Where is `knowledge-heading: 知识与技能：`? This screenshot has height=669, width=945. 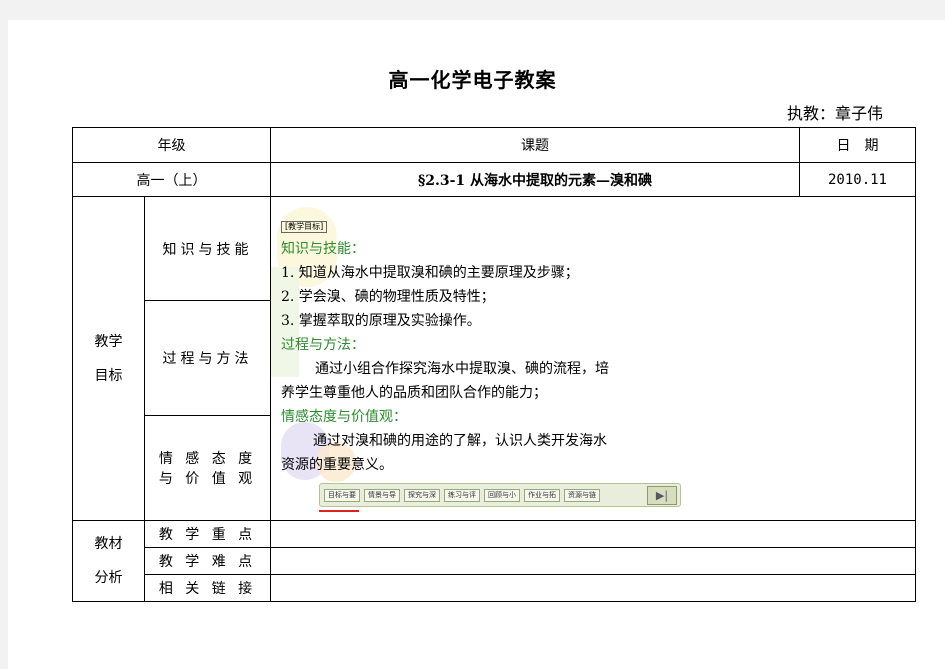
knowledge-heading: 知识与技能： is located at coordinates (323, 249).